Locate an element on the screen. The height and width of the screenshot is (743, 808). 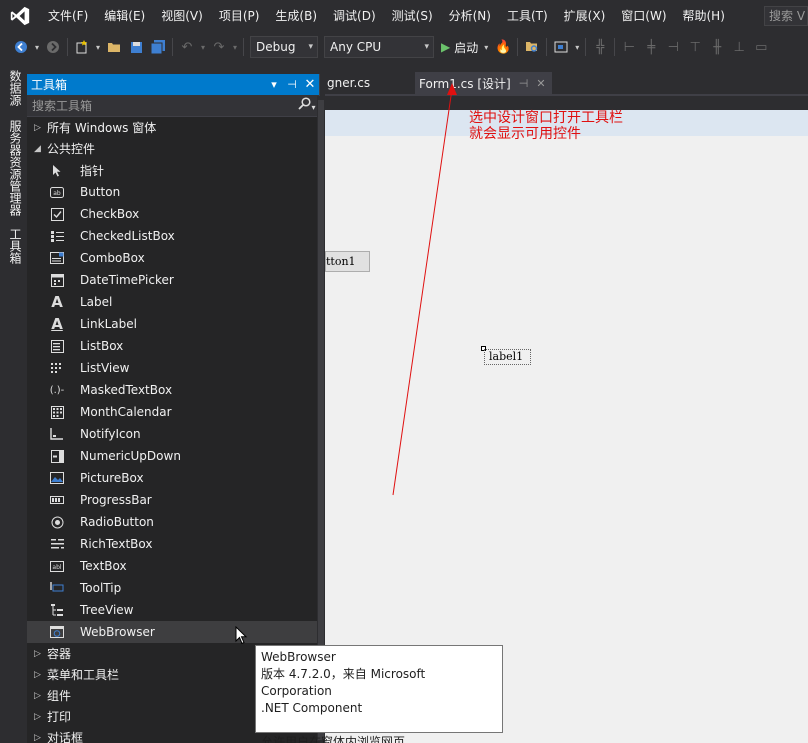
side-tab-data-sources: 数据源 is located at coordinates (14, 88).